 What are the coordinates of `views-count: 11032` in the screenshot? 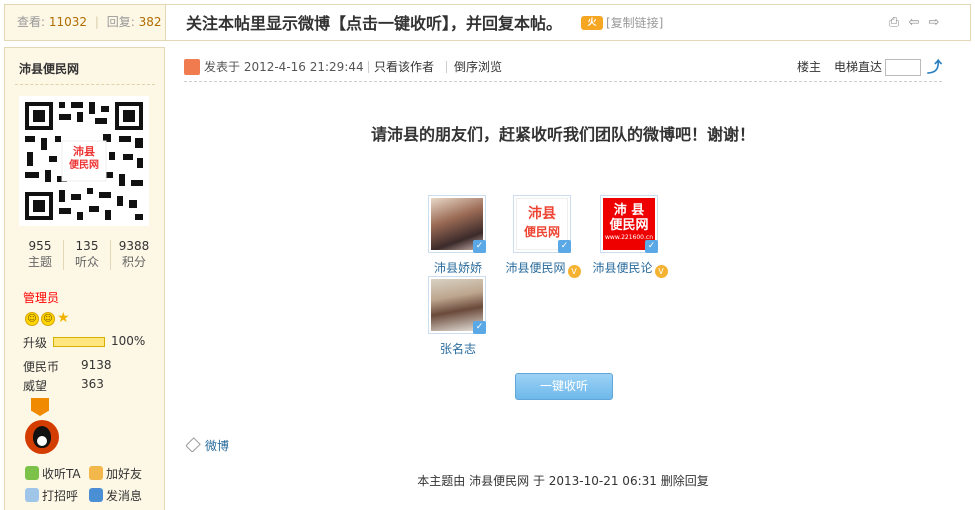 It's located at (68, 22).